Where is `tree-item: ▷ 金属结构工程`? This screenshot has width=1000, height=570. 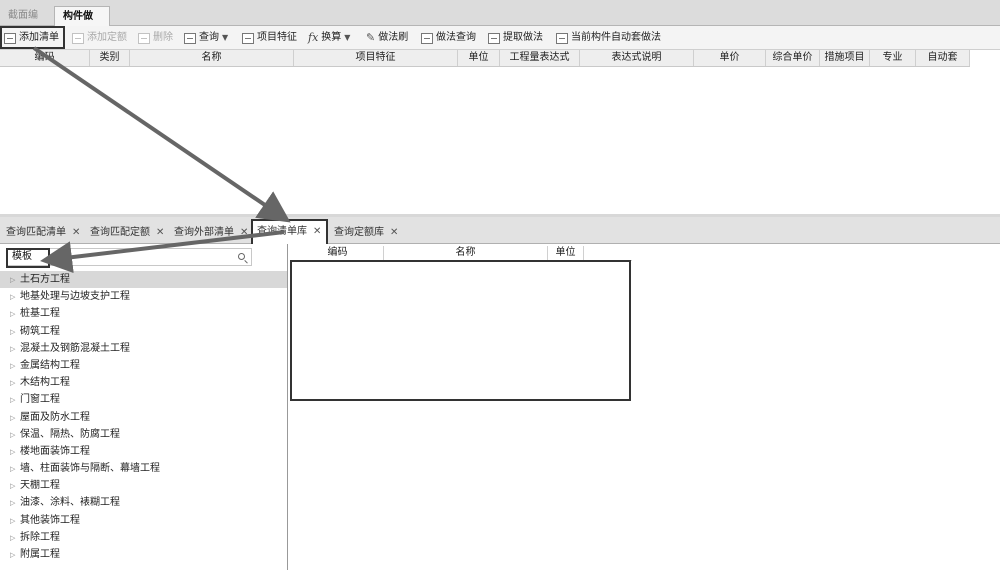
tree-item: ▷ 金属结构工程 is located at coordinates (143, 365).